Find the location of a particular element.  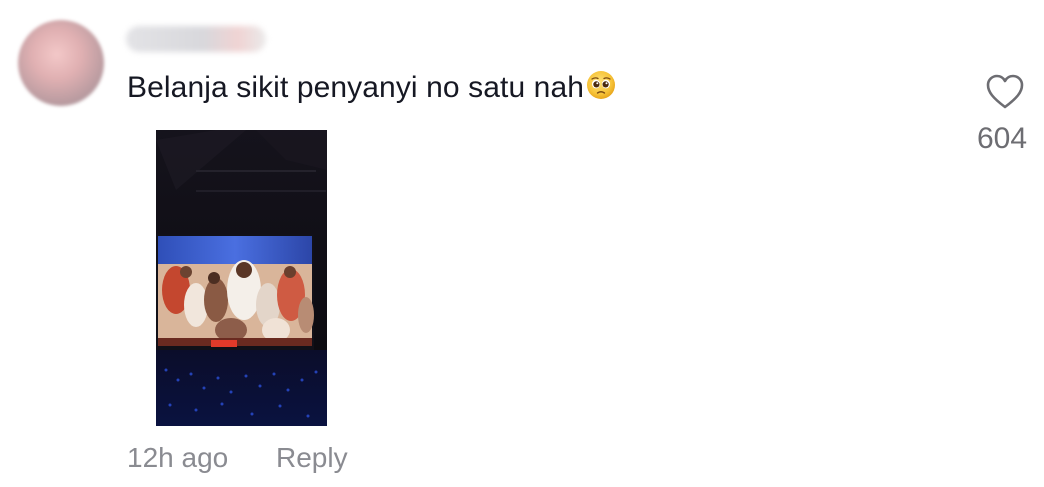

comment-body: Belanja sikit penyanyi no satu nah is located at coordinates (356, 87).